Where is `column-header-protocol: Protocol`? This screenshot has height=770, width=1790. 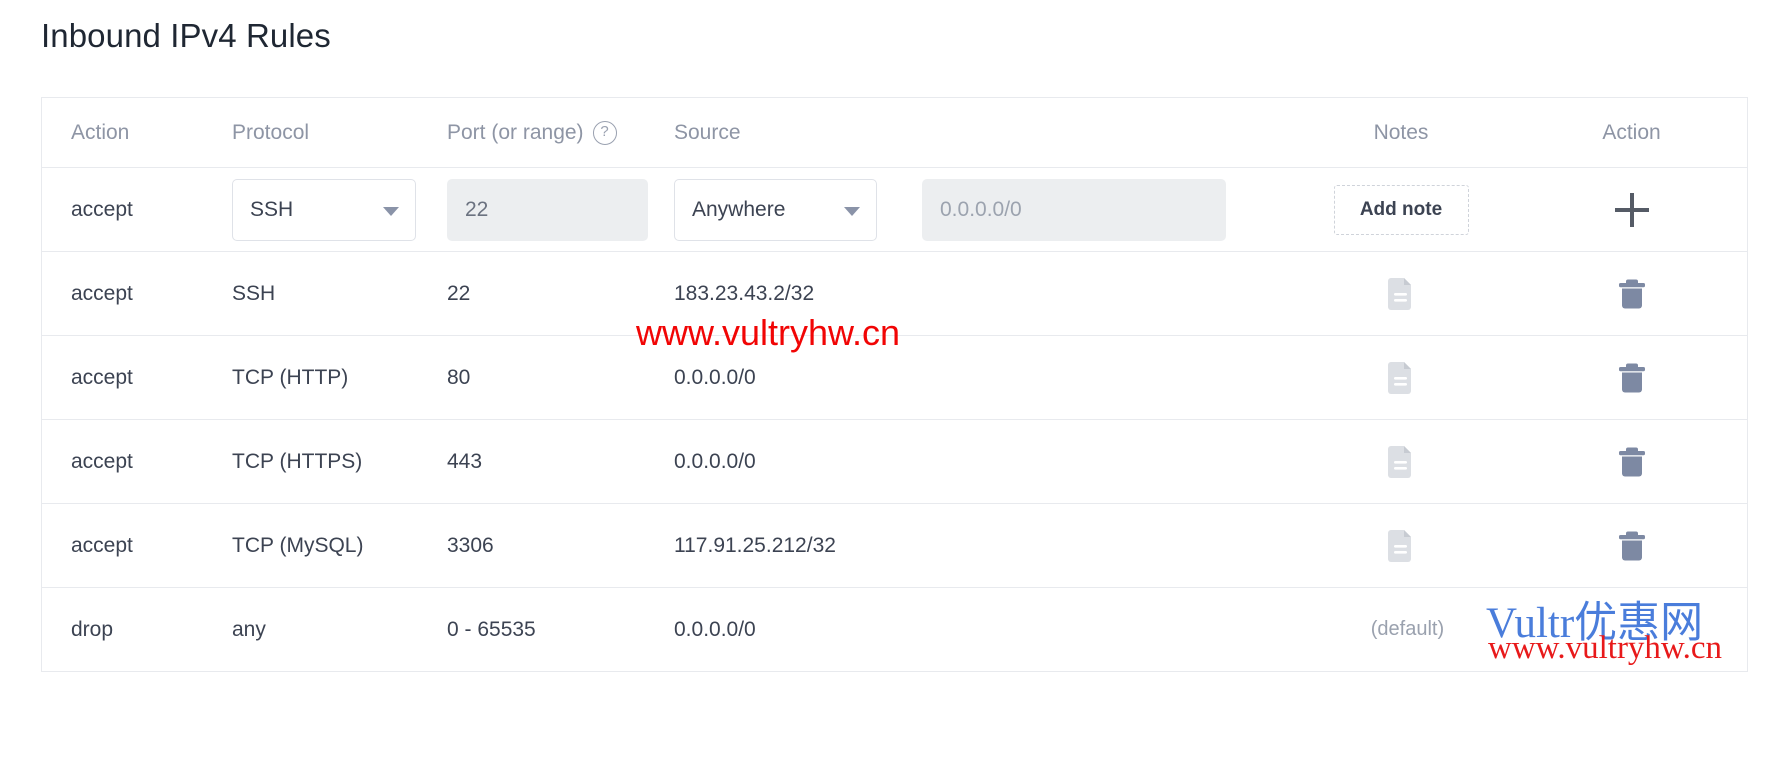 column-header-protocol: Protocol is located at coordinates (271, 132).